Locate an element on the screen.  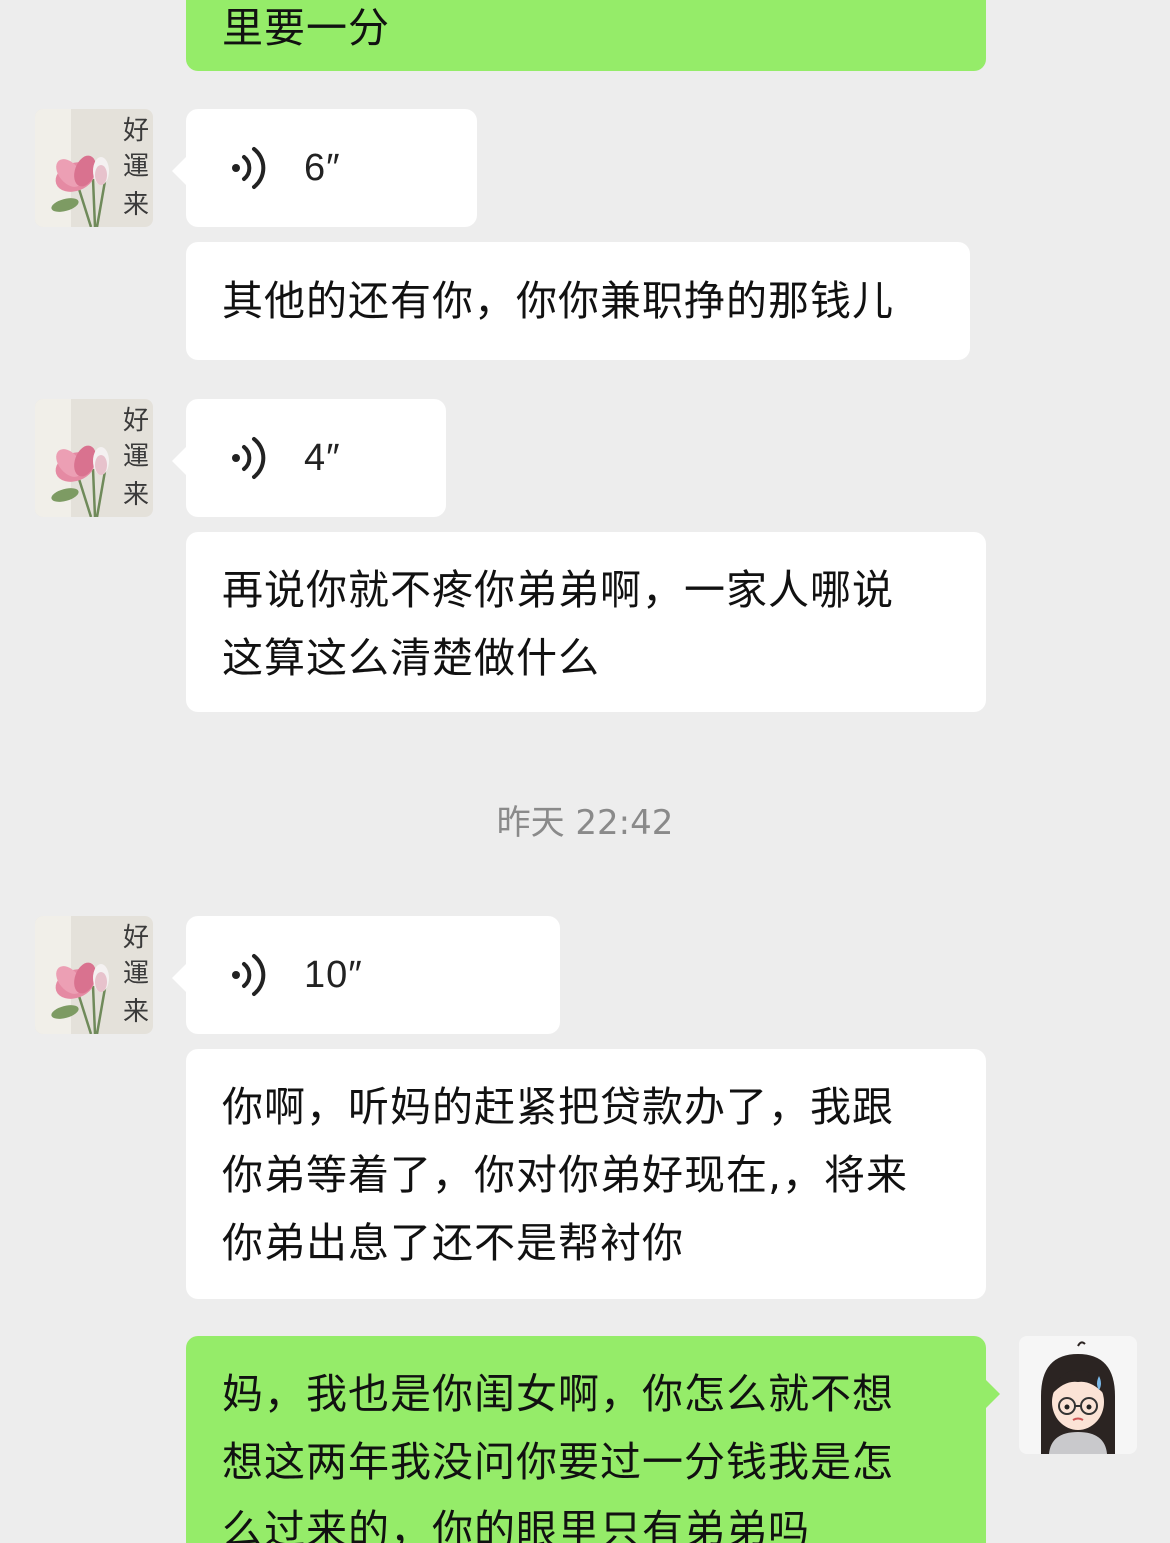
voice-message: 10″ is located at coordinates (366, 975).